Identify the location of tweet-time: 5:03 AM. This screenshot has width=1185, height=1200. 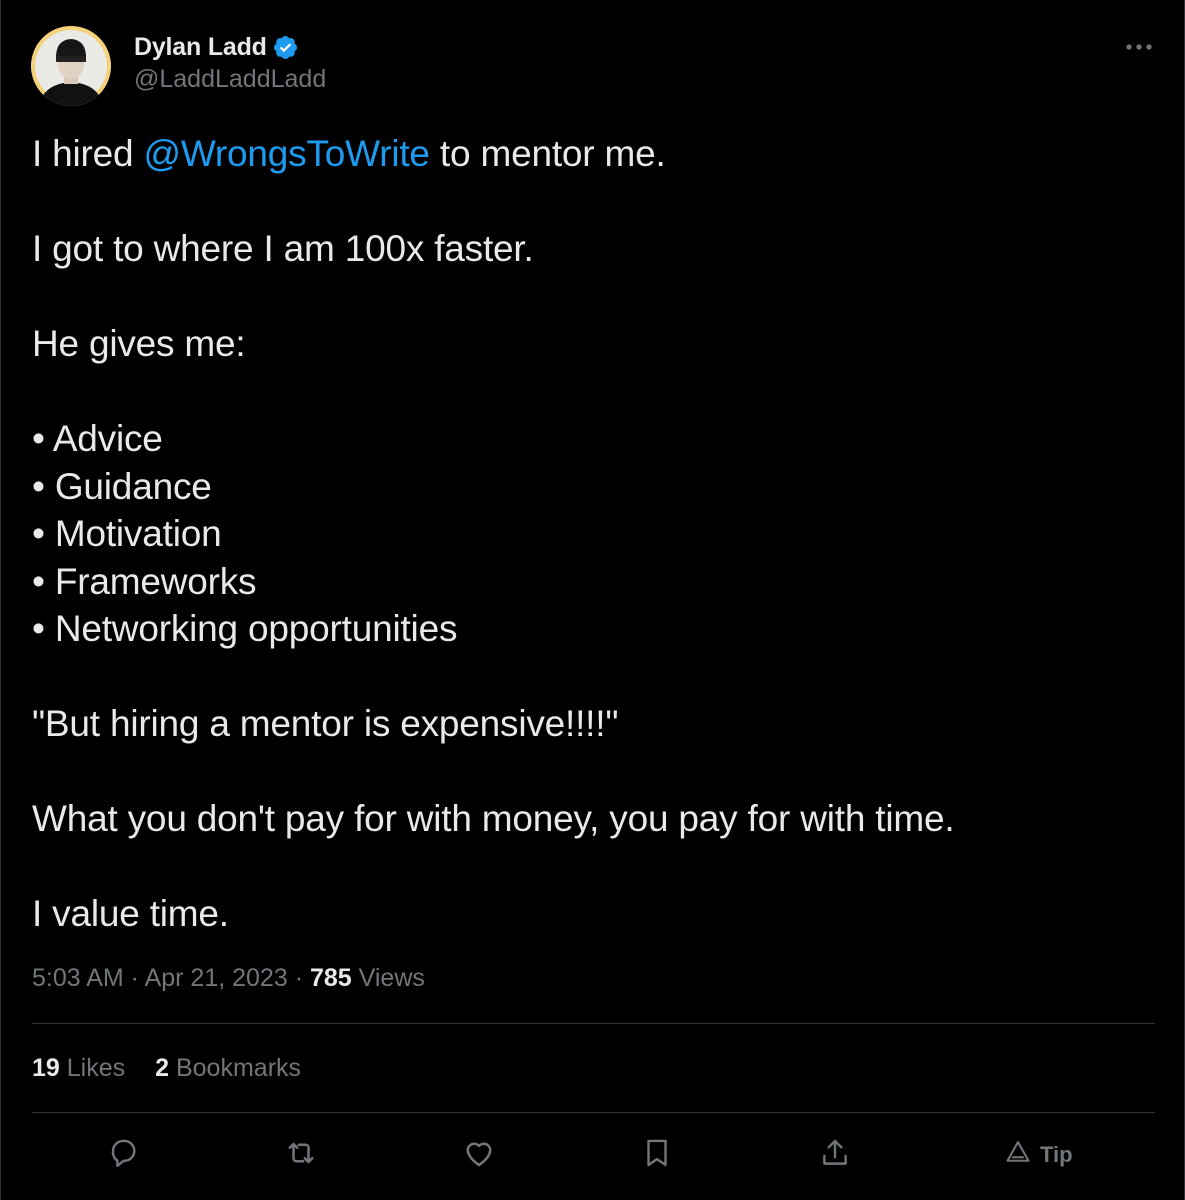
(78, 978).